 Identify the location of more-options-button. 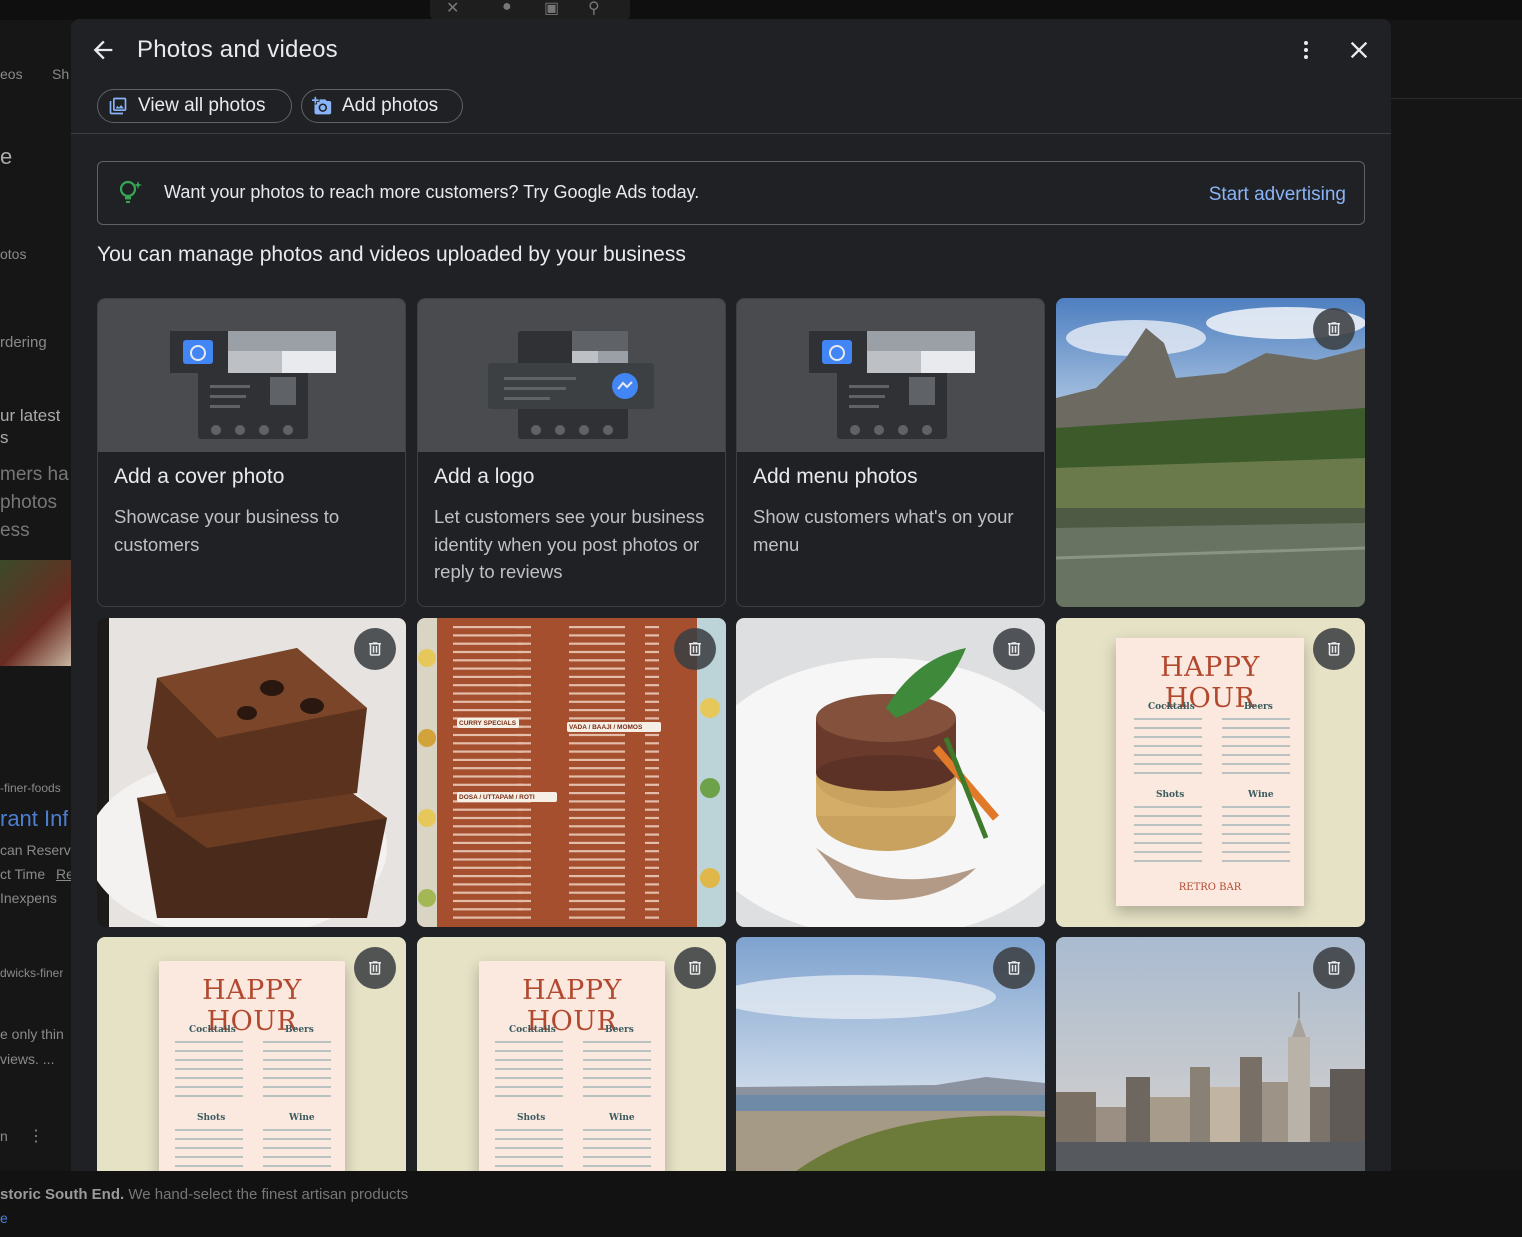
(1306, 50).